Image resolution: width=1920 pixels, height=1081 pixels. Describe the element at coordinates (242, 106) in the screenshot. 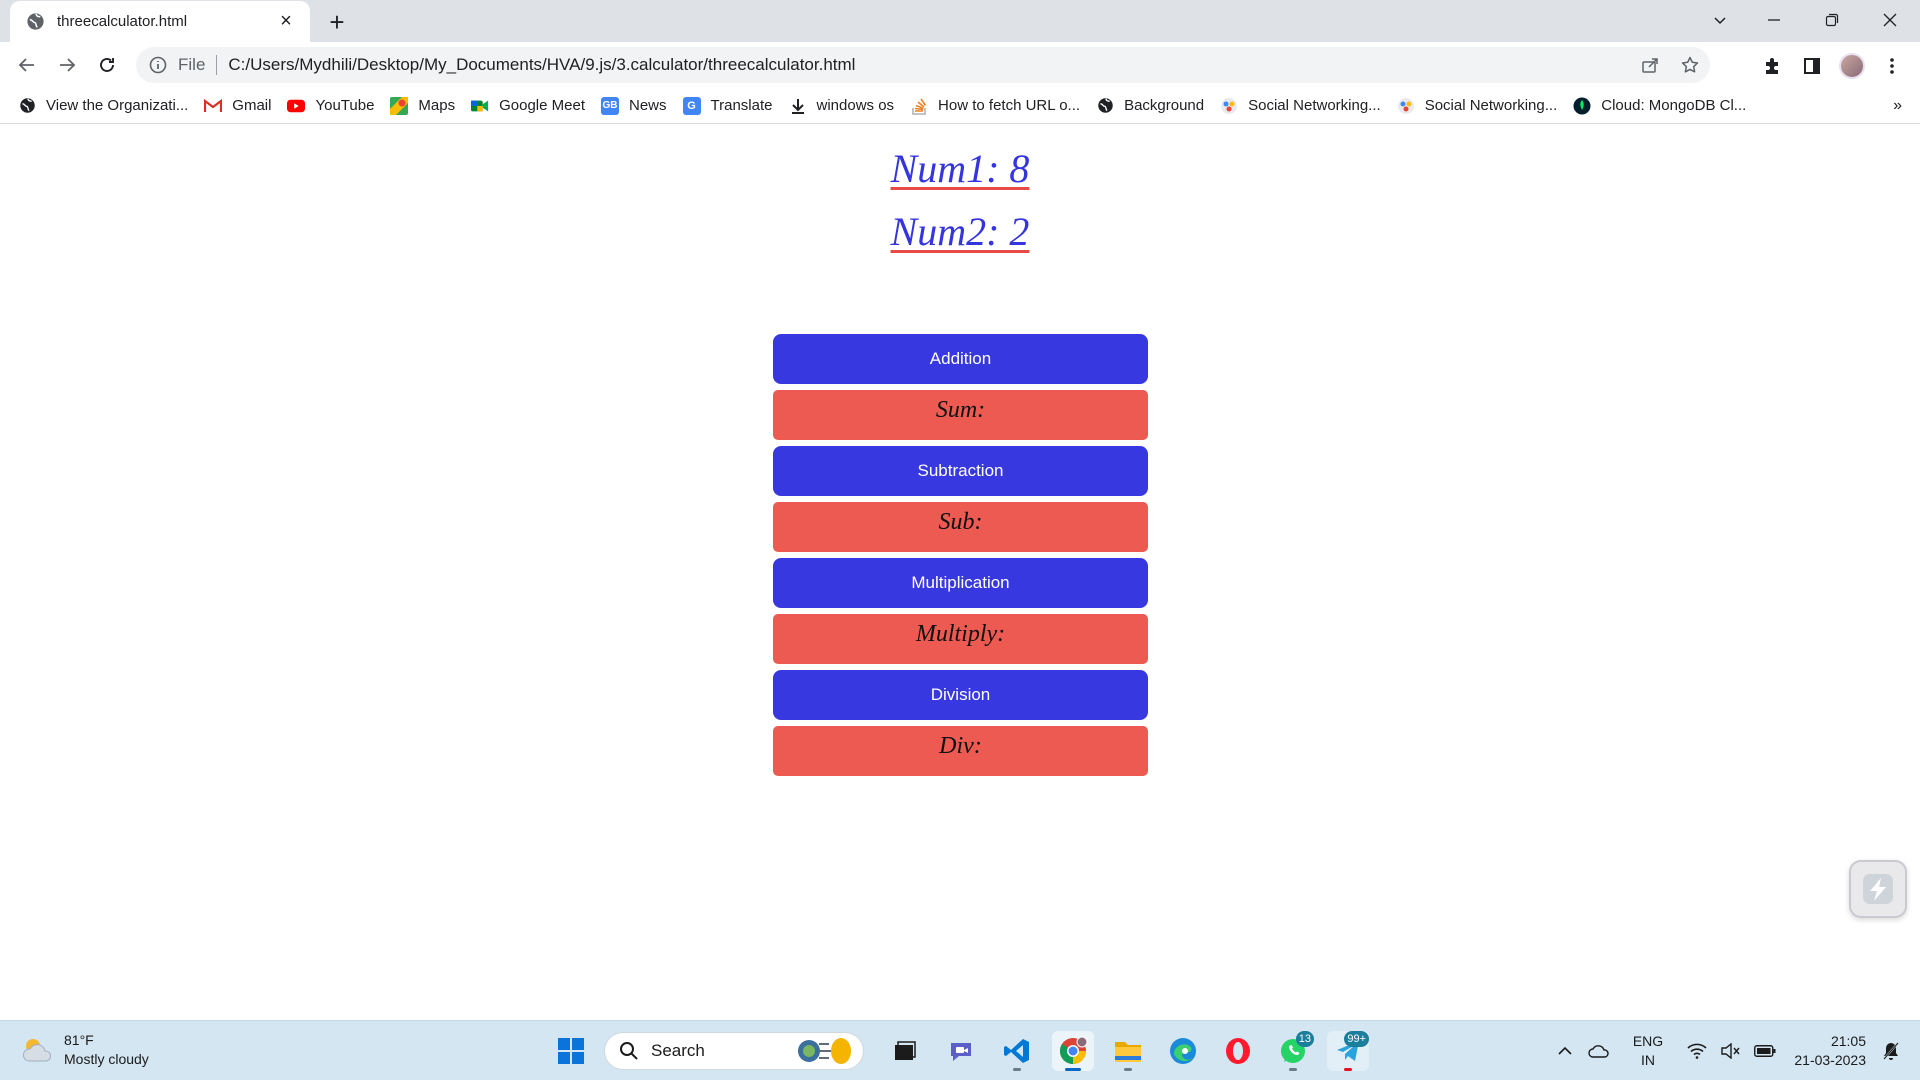

I see `bookmark-gmail: Gmail` at that location.